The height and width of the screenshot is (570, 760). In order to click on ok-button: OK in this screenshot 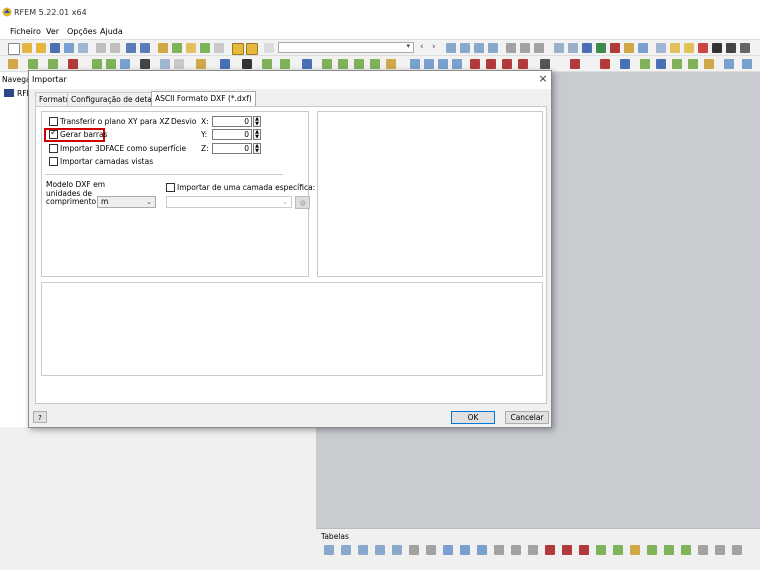, I will do `click(473, 417)`.